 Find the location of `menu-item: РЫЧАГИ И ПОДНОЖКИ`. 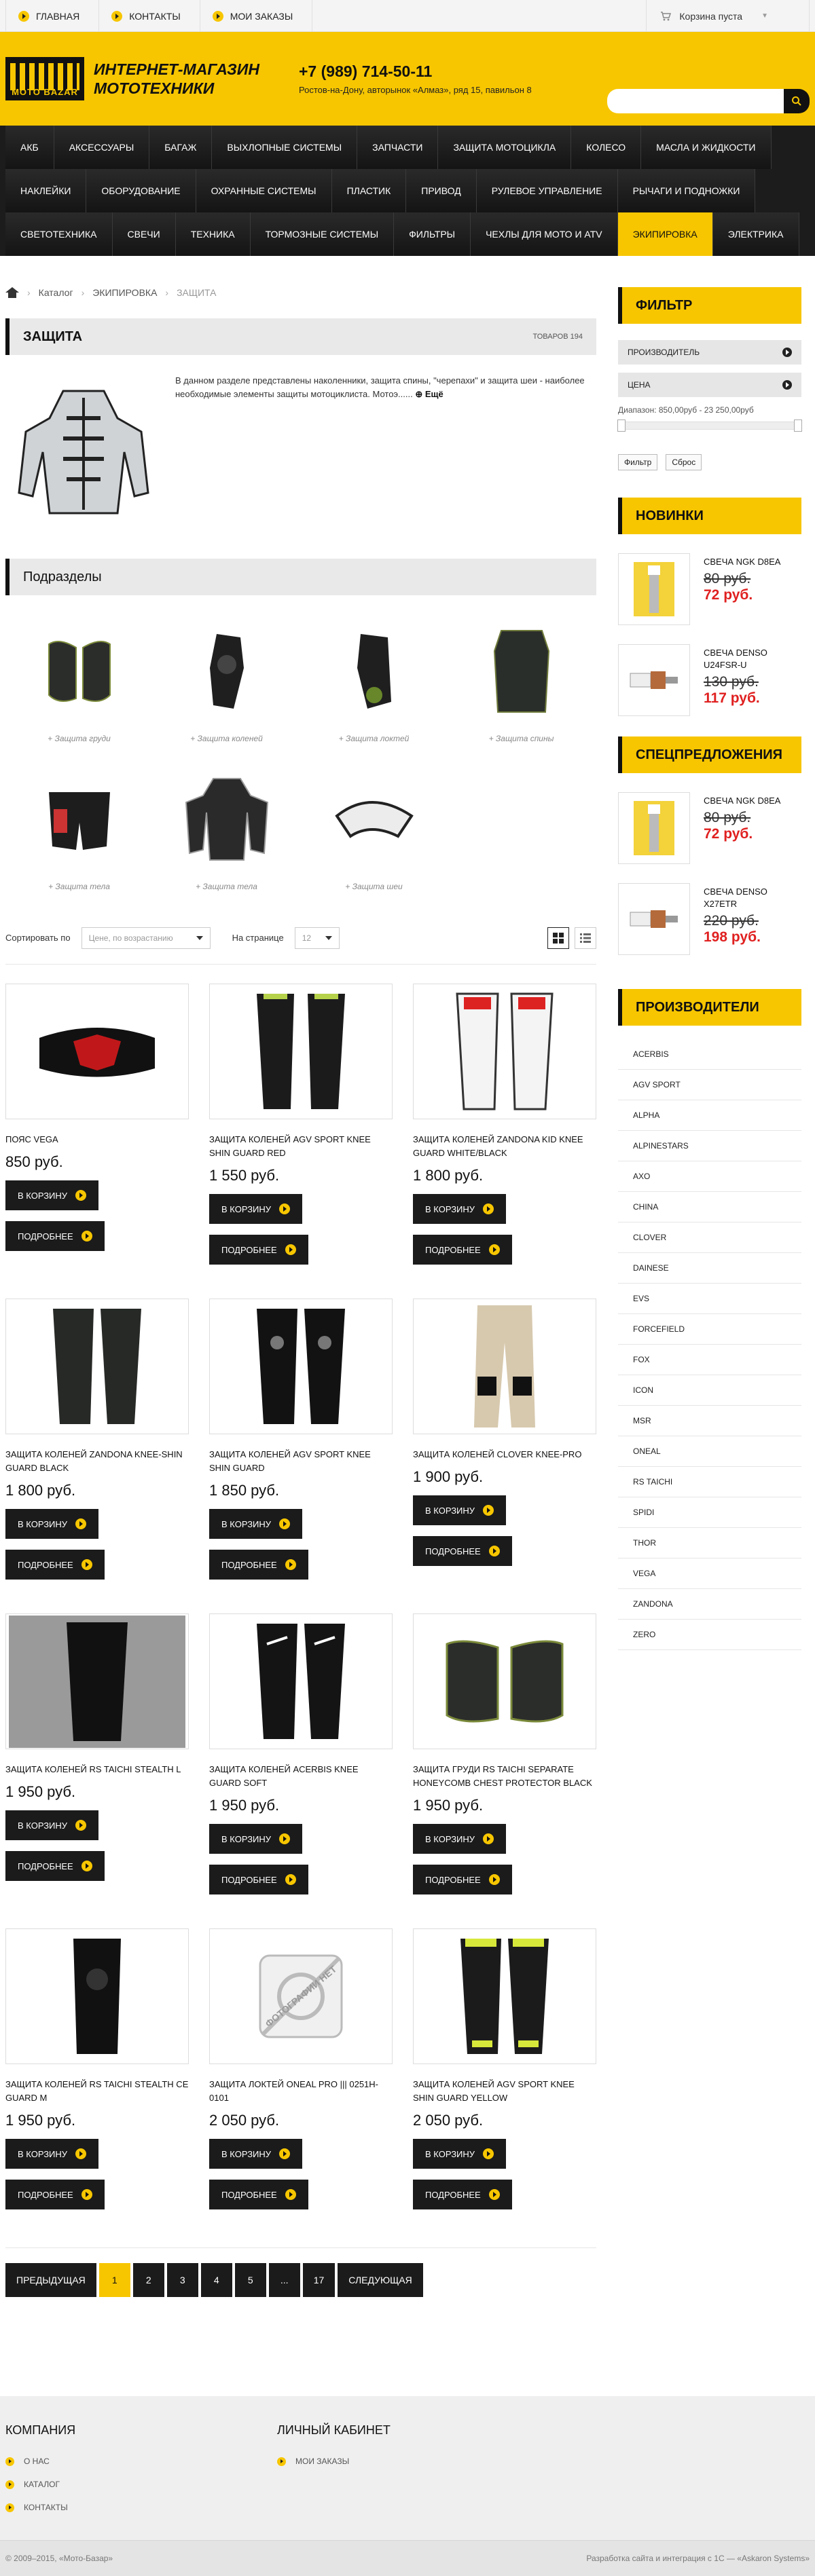

menu-item: РЫЧАГИ И ПОДНОЖКИ is located at coordinates (686, 191).